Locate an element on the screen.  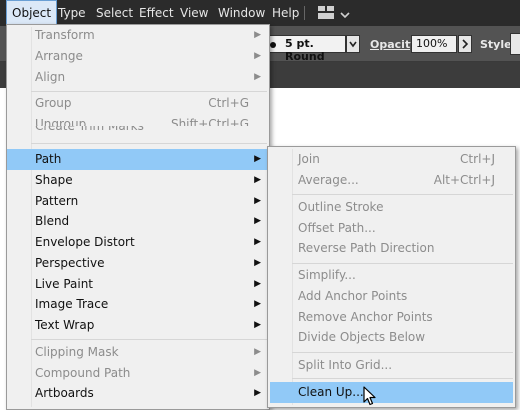
menu-item-path: Path ▶ is located at coordinates (138, 159).